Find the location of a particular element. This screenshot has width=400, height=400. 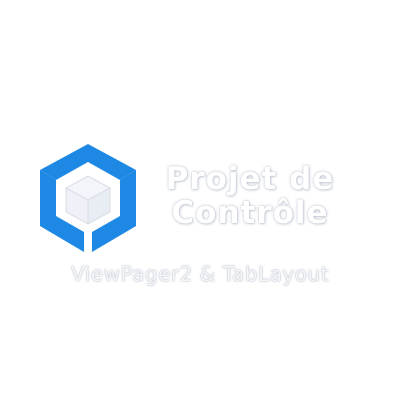

hexagon-cube-icon is located at coordinates (88, 198).